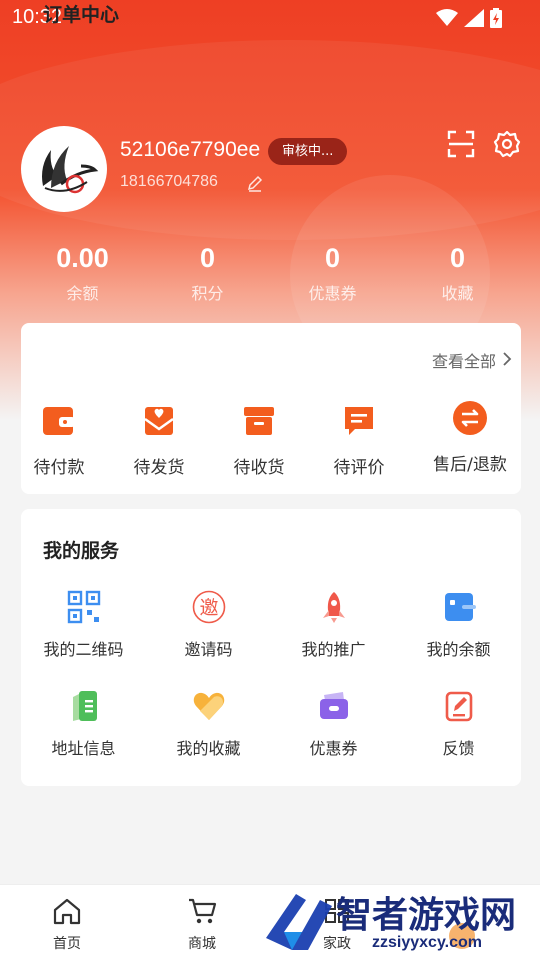 The image size is (540, 960). I want to click on exchange-icon, so click(470, 418).